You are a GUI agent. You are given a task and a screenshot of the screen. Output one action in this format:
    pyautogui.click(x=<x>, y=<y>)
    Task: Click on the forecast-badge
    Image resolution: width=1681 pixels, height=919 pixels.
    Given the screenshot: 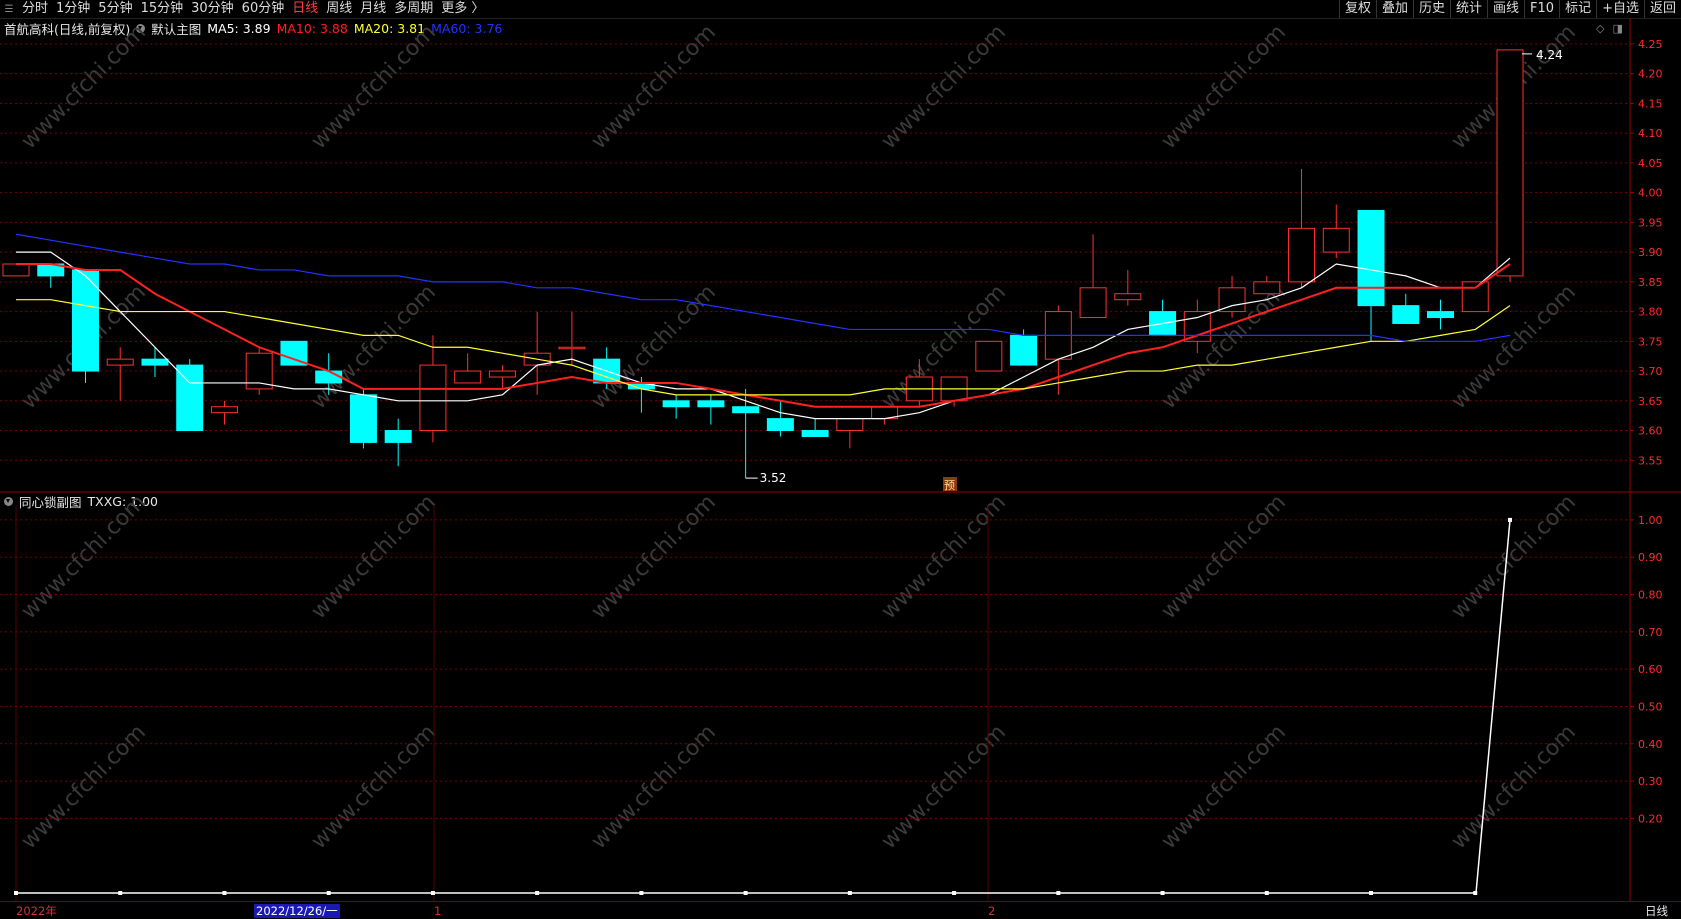 What is the action you would take?
    pyautogui.click(x=950, y=484)
    